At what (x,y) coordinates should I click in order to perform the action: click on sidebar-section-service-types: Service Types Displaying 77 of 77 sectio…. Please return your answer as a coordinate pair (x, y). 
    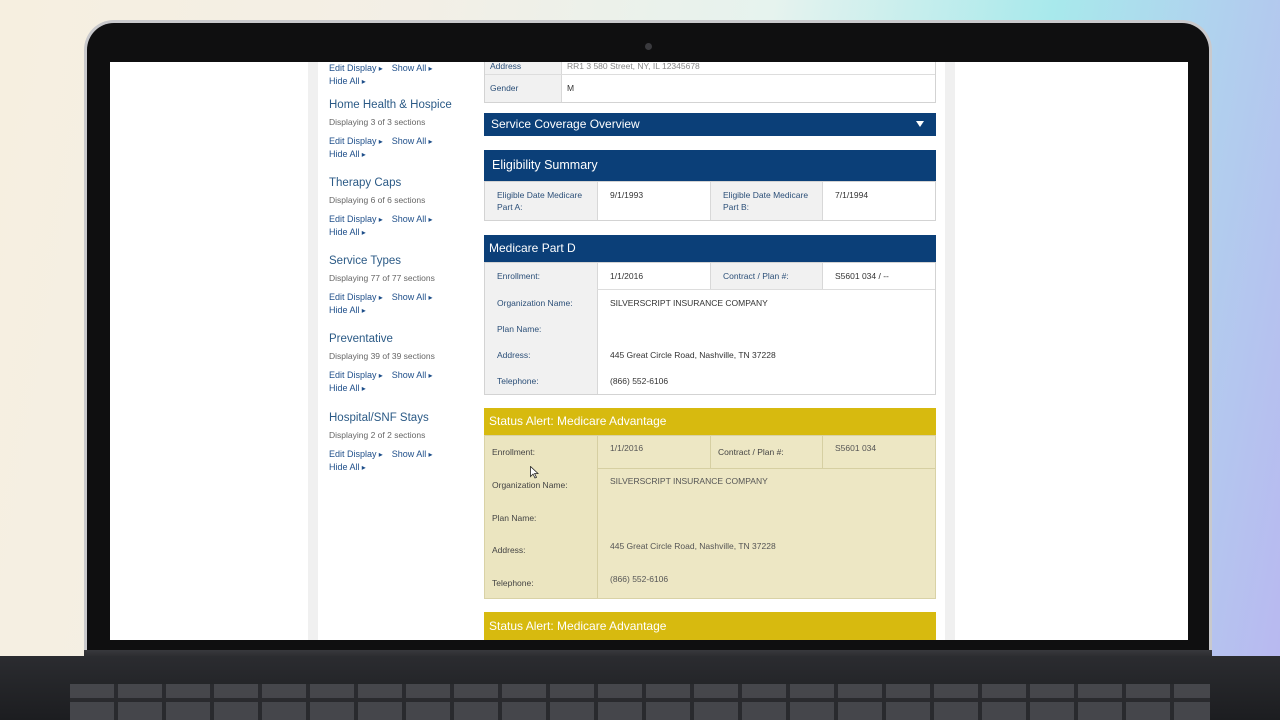
    Looking at the image, I should click on (404, 286).